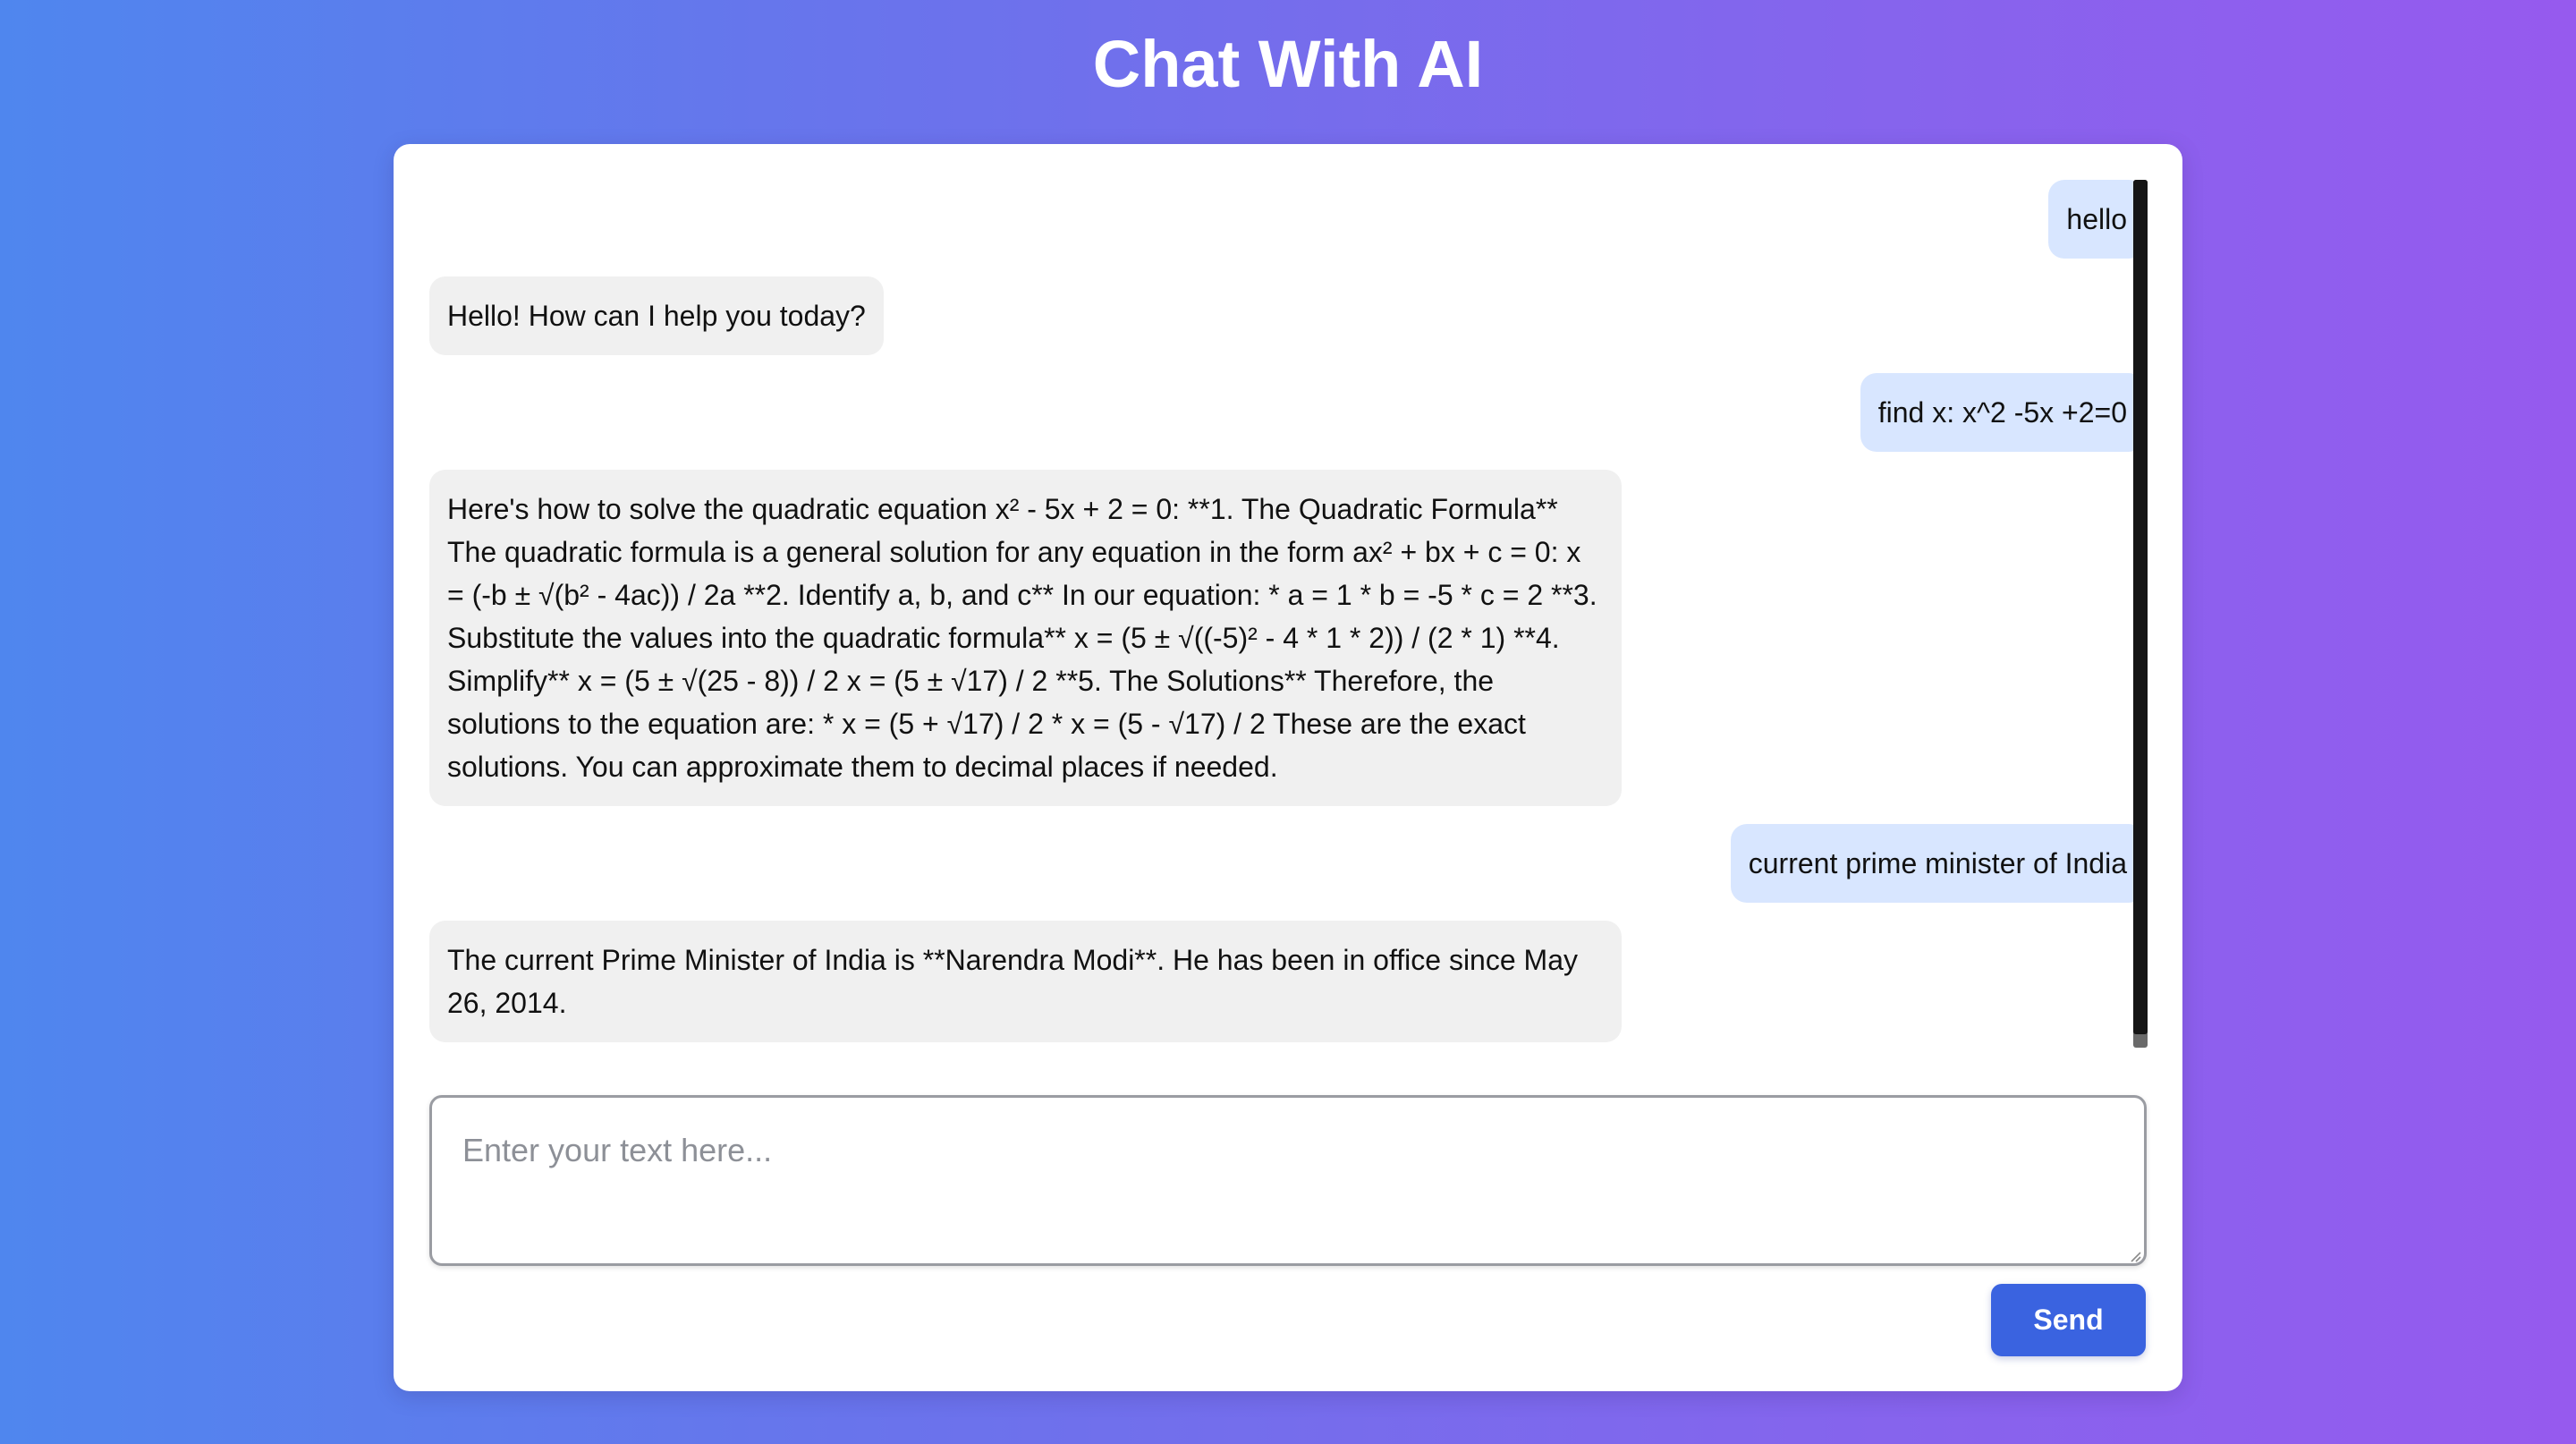  What do you see at coordinates (1287, 219) in the screenshot?
I see `message-row: hello` at bounding box center [1287, 219].